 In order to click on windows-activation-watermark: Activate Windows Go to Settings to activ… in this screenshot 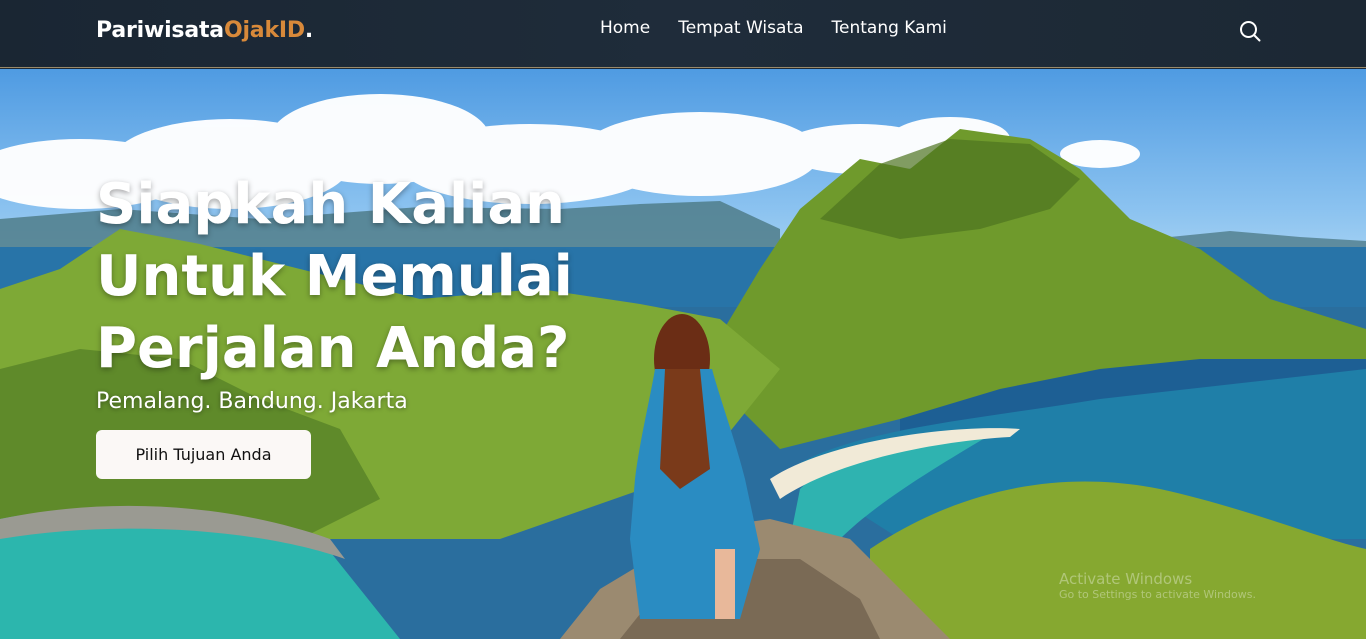, I will do `click(1157, 585)`.